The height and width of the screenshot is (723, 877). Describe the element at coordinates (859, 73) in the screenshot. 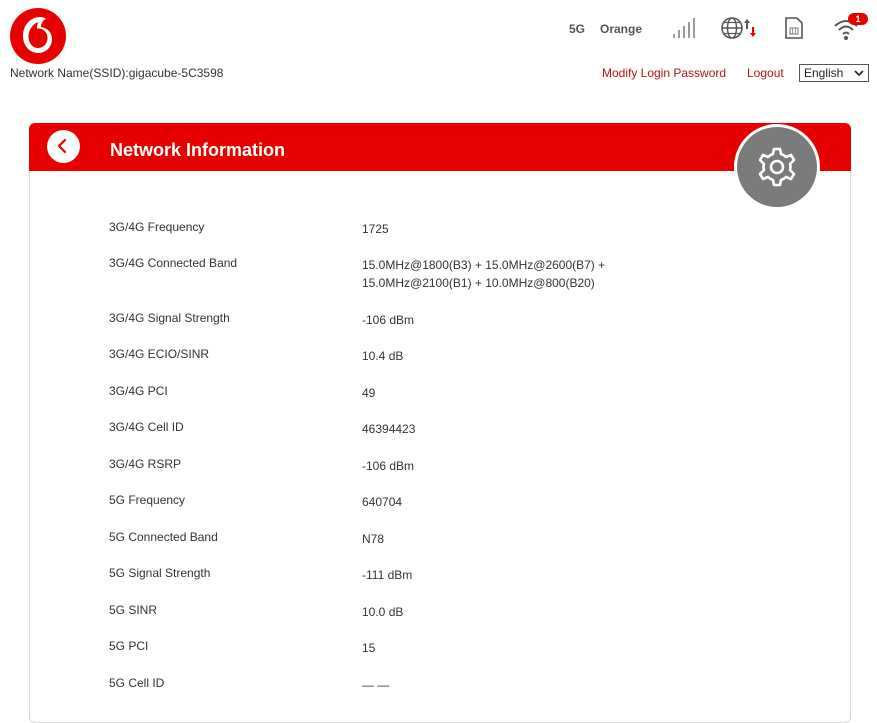

I see `chevron-down-icon` at that location.